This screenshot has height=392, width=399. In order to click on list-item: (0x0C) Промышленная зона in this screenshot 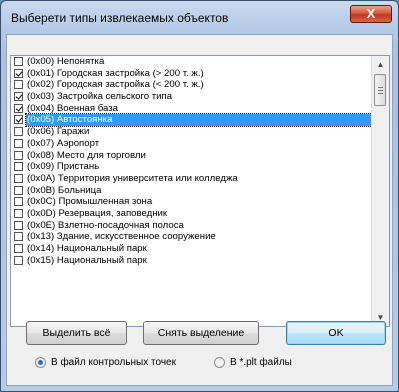, I will do `click(191, 202)`.